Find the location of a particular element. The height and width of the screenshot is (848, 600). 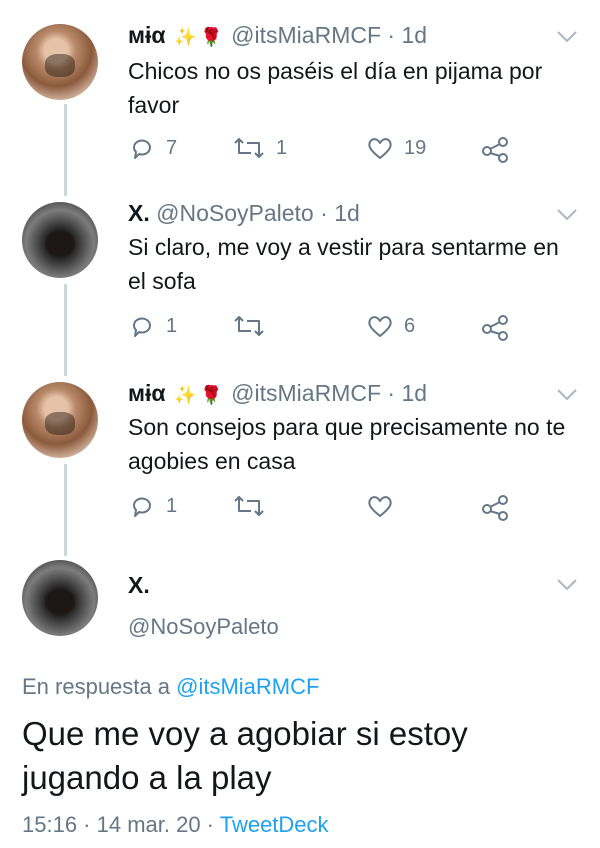

retweet-button: 1 is located at coordinates (259, 148).